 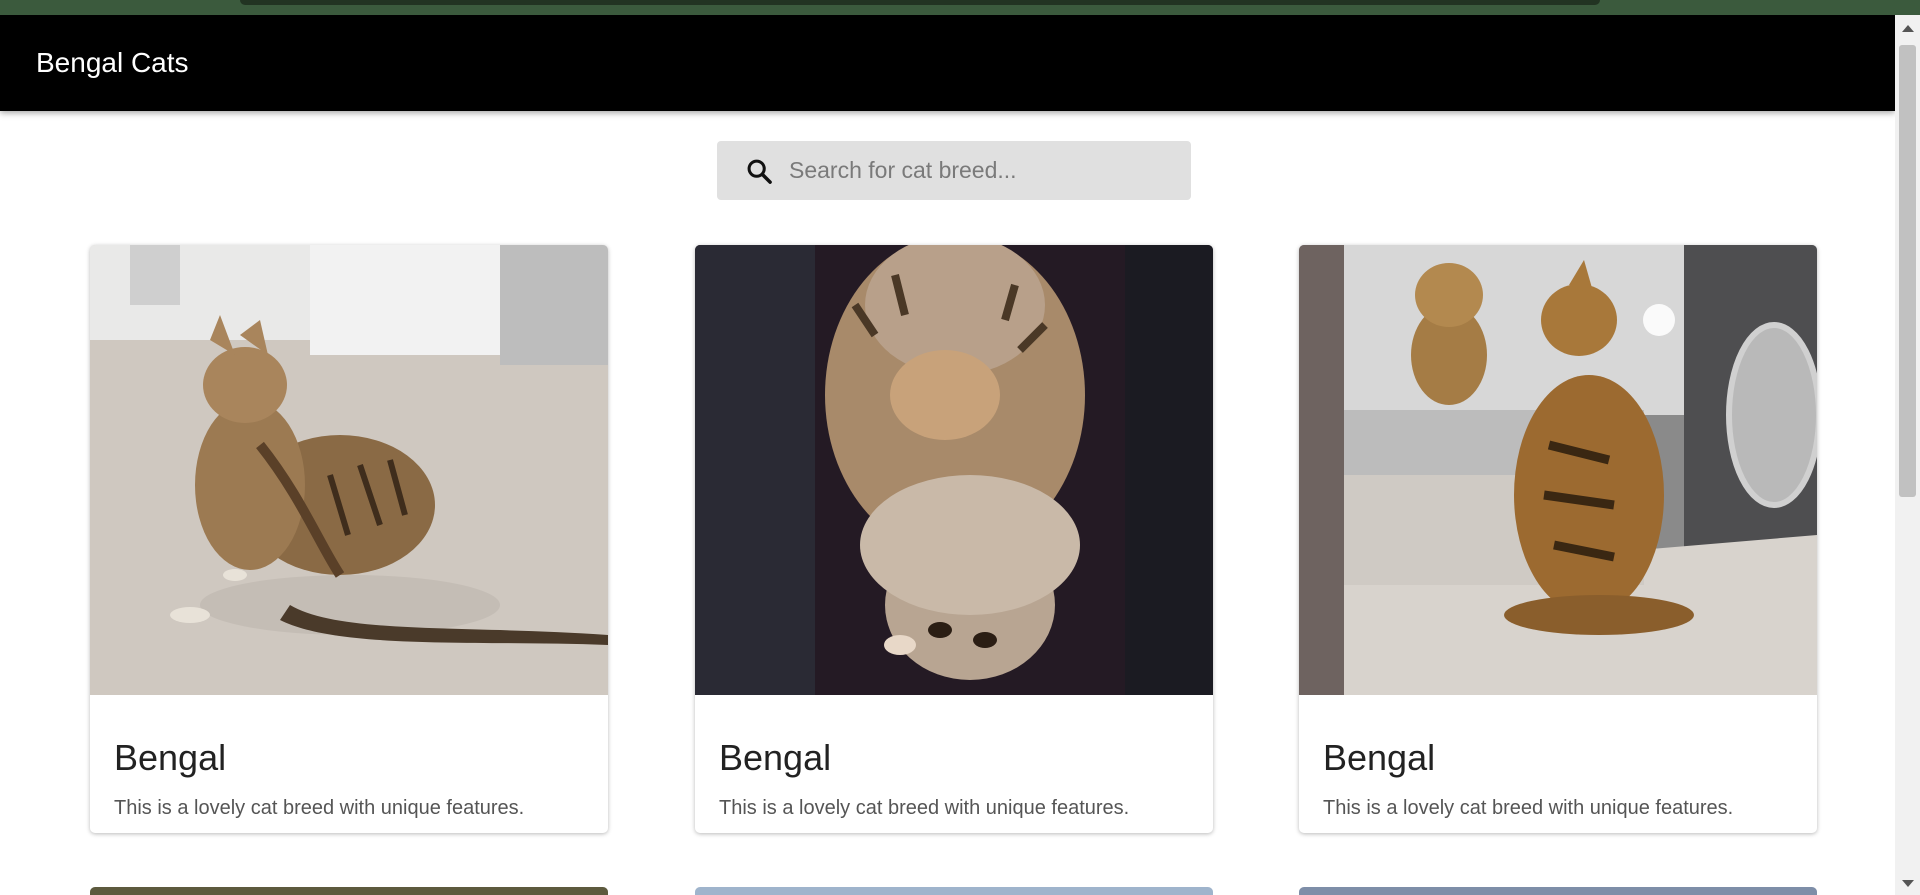 I want to click on cat-scratching-photo, so click(x=349, y=470).